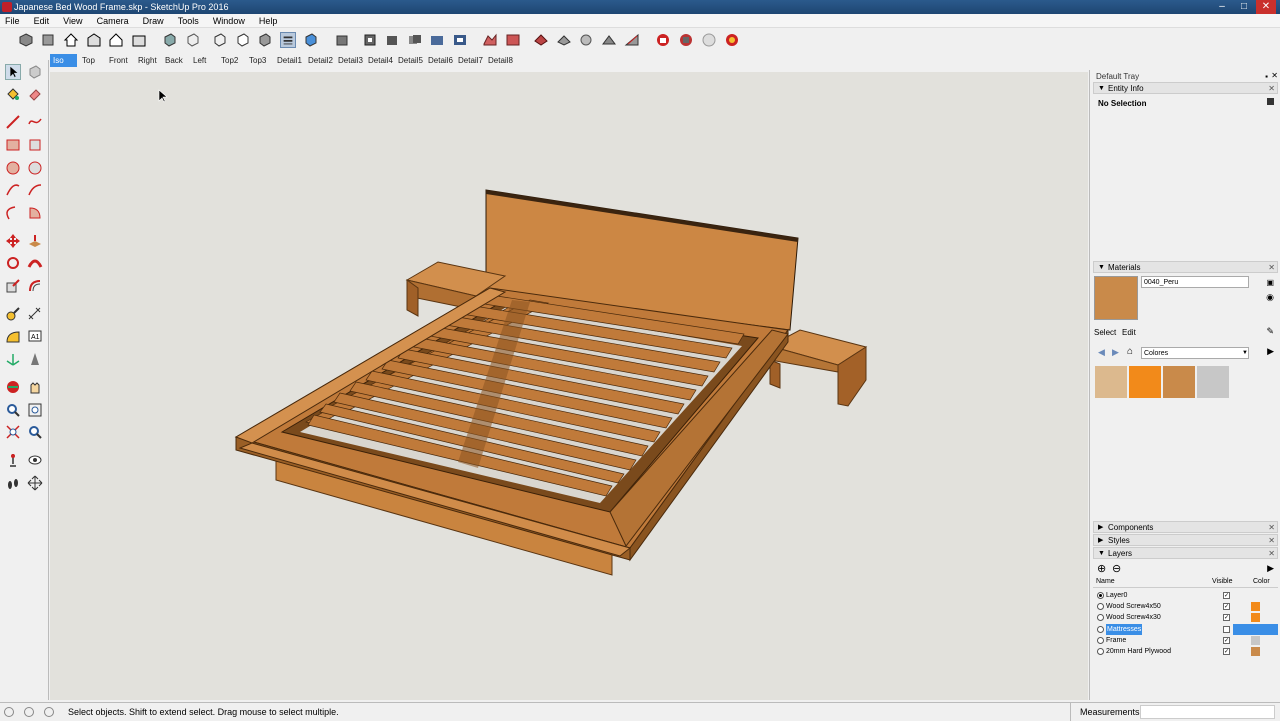 This screenshot has width=1280, height=721. Describe the element at coordinates (13, 241) in the screenshot. I see `move-tool-icon` at that location.